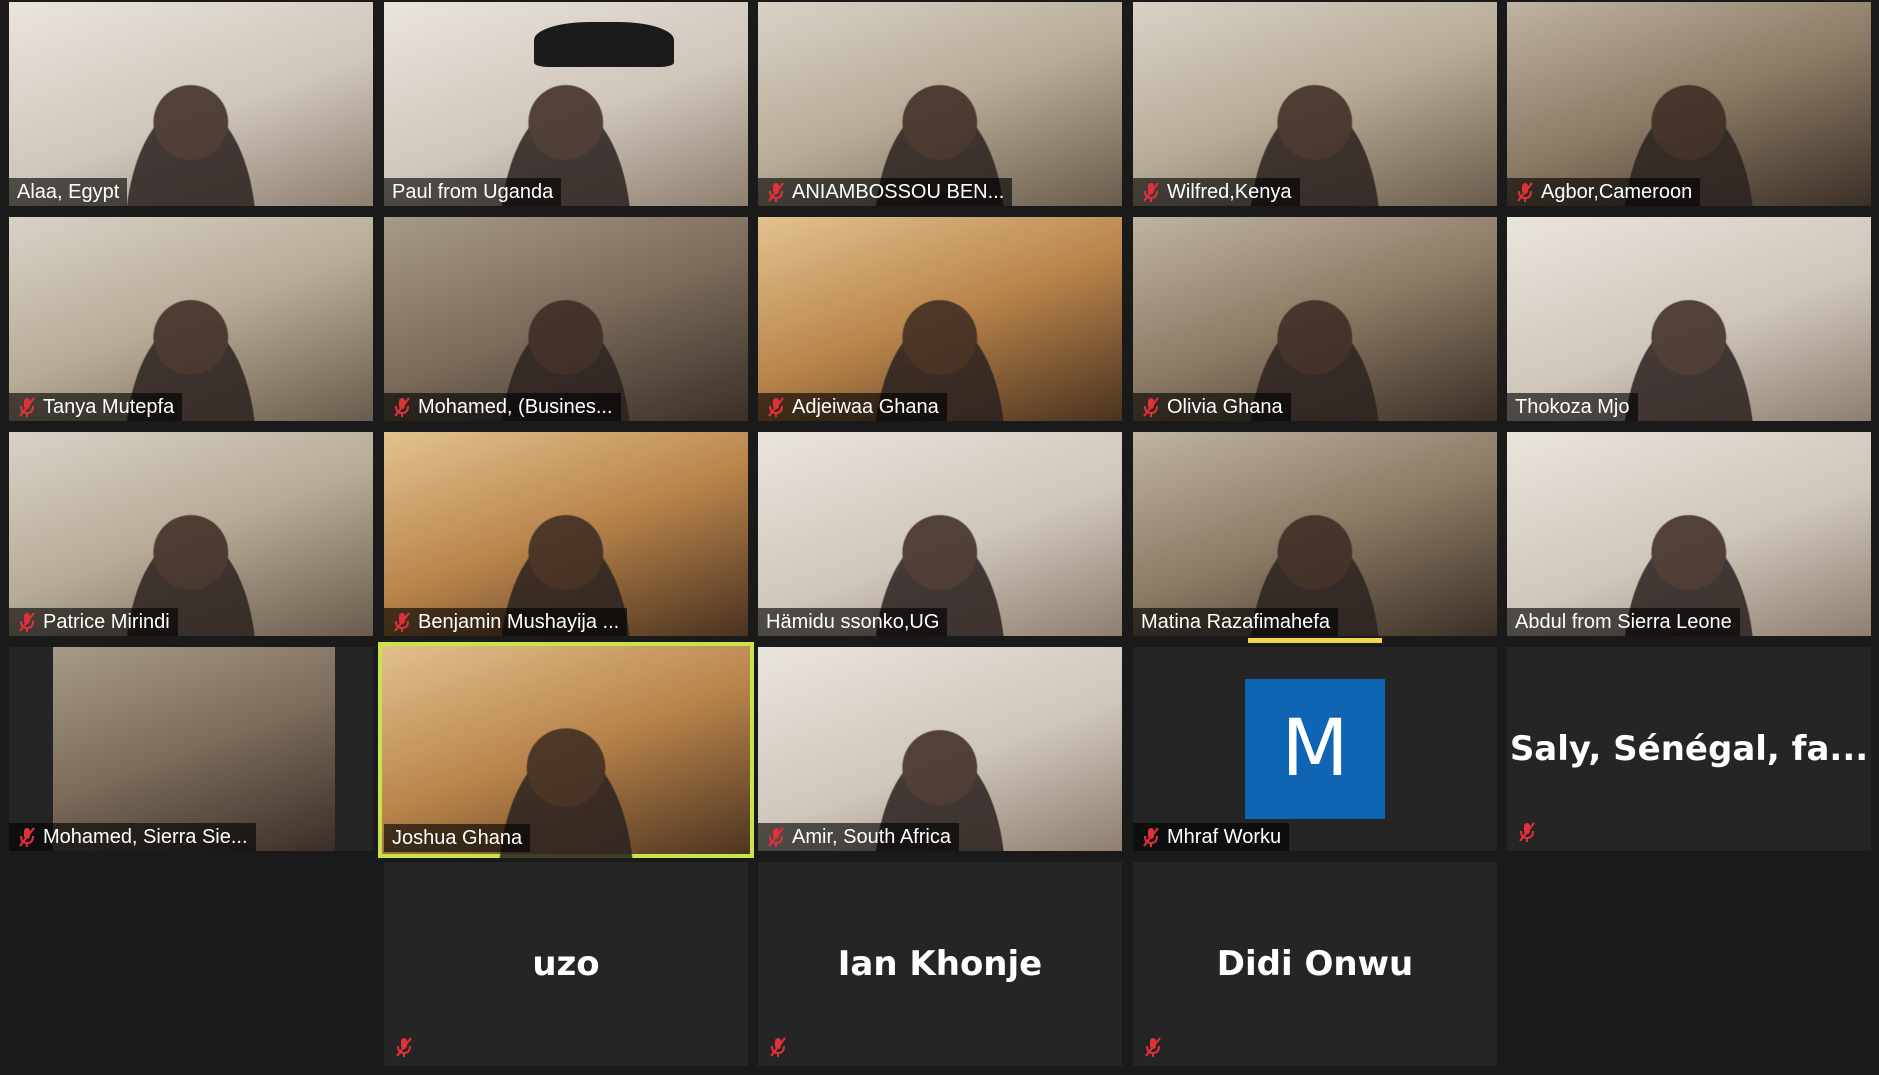 Image resolution: width=1879 pixels, height=1075 pixels. Describe the element at coordinates (1315, 640) in the screenshot. I see `audio-level-indicator` at that location.